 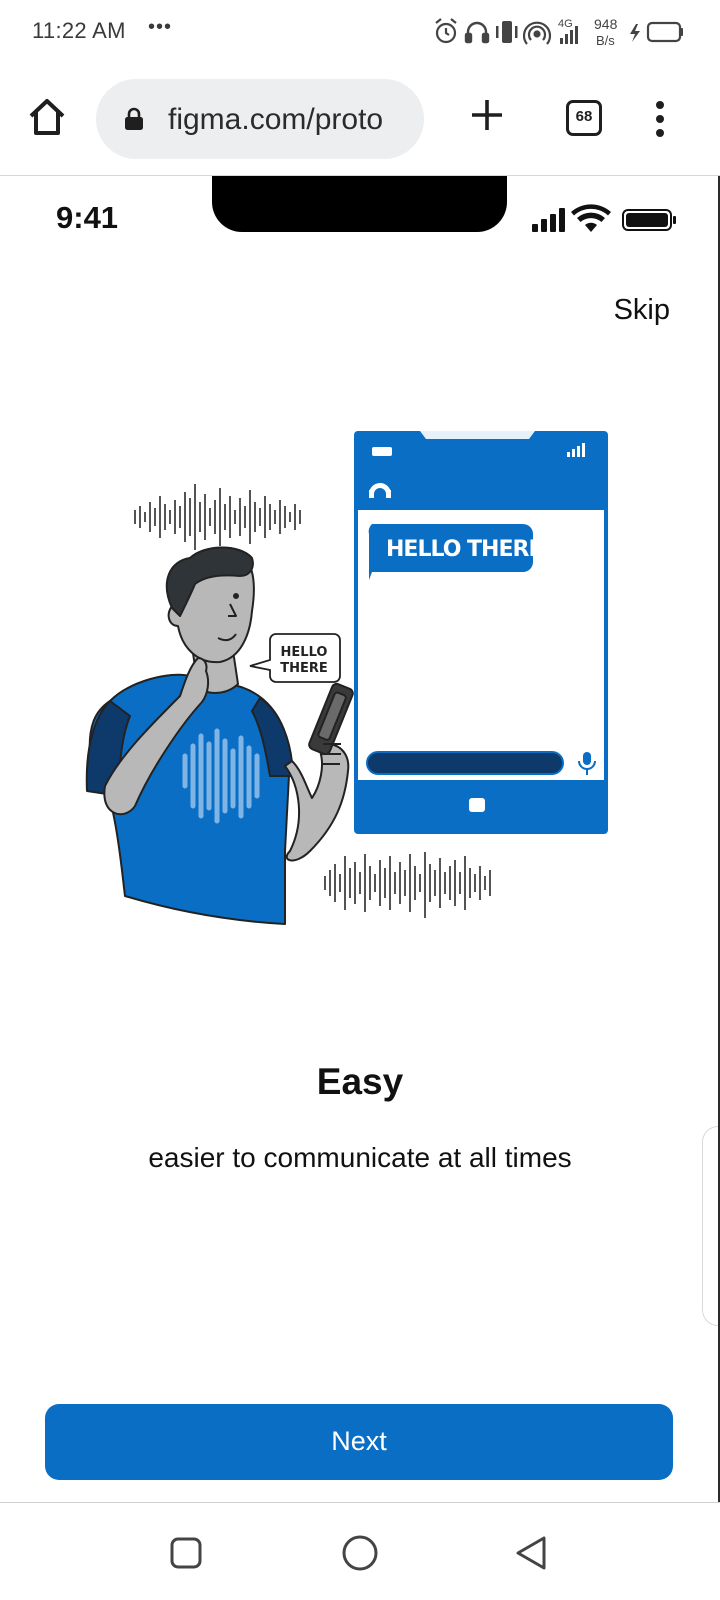 What do you see at coordinates (642, 310) in the screenshot?
I see `skip-button: Skip` at bounding box center [642, 310].